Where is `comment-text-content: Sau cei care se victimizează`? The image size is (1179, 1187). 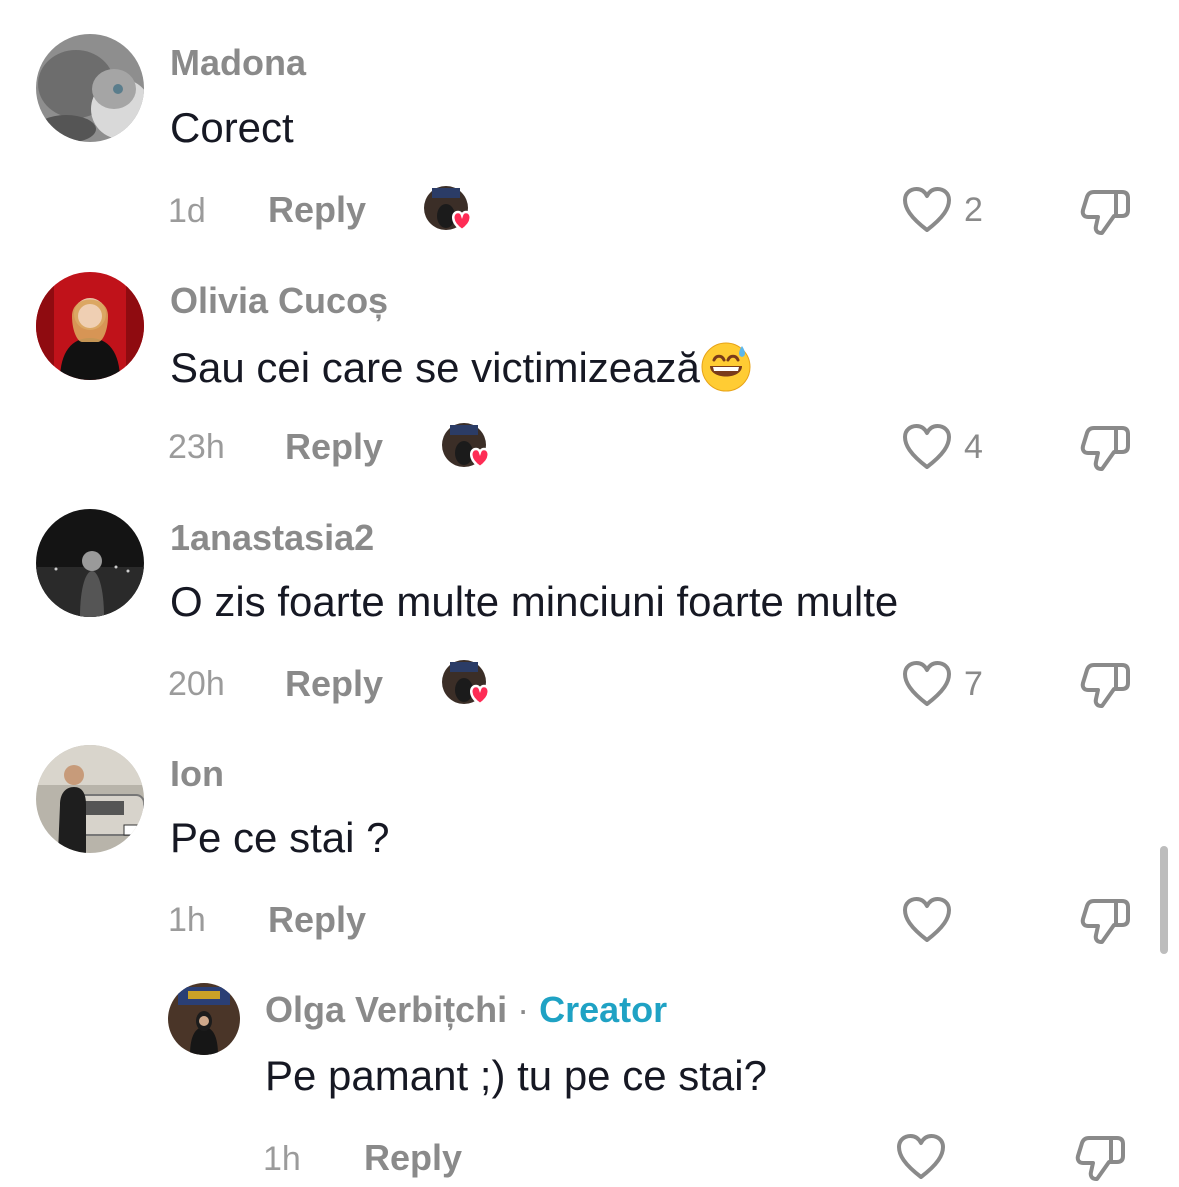 comment-text-content: Sau cei care se victimizează is located at coordinates (435, 367).